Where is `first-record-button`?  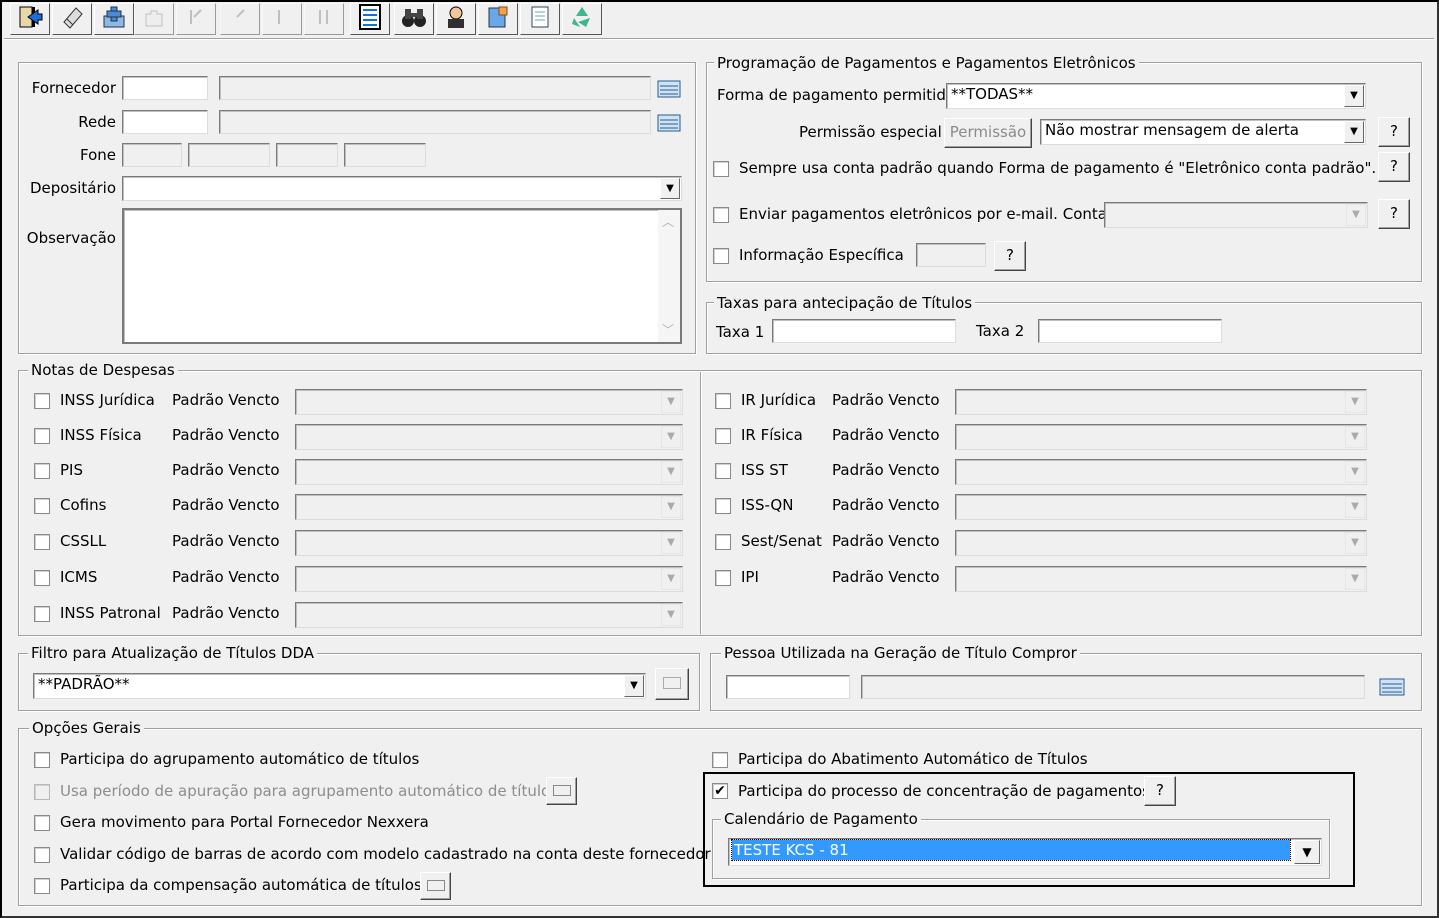
first-record-button is located at coordinates (196, 19).